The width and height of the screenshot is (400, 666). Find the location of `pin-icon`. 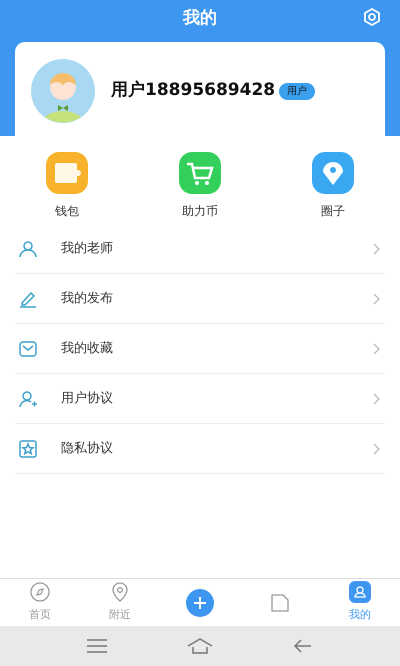

pin-icon is located at coordinates (333, 173).